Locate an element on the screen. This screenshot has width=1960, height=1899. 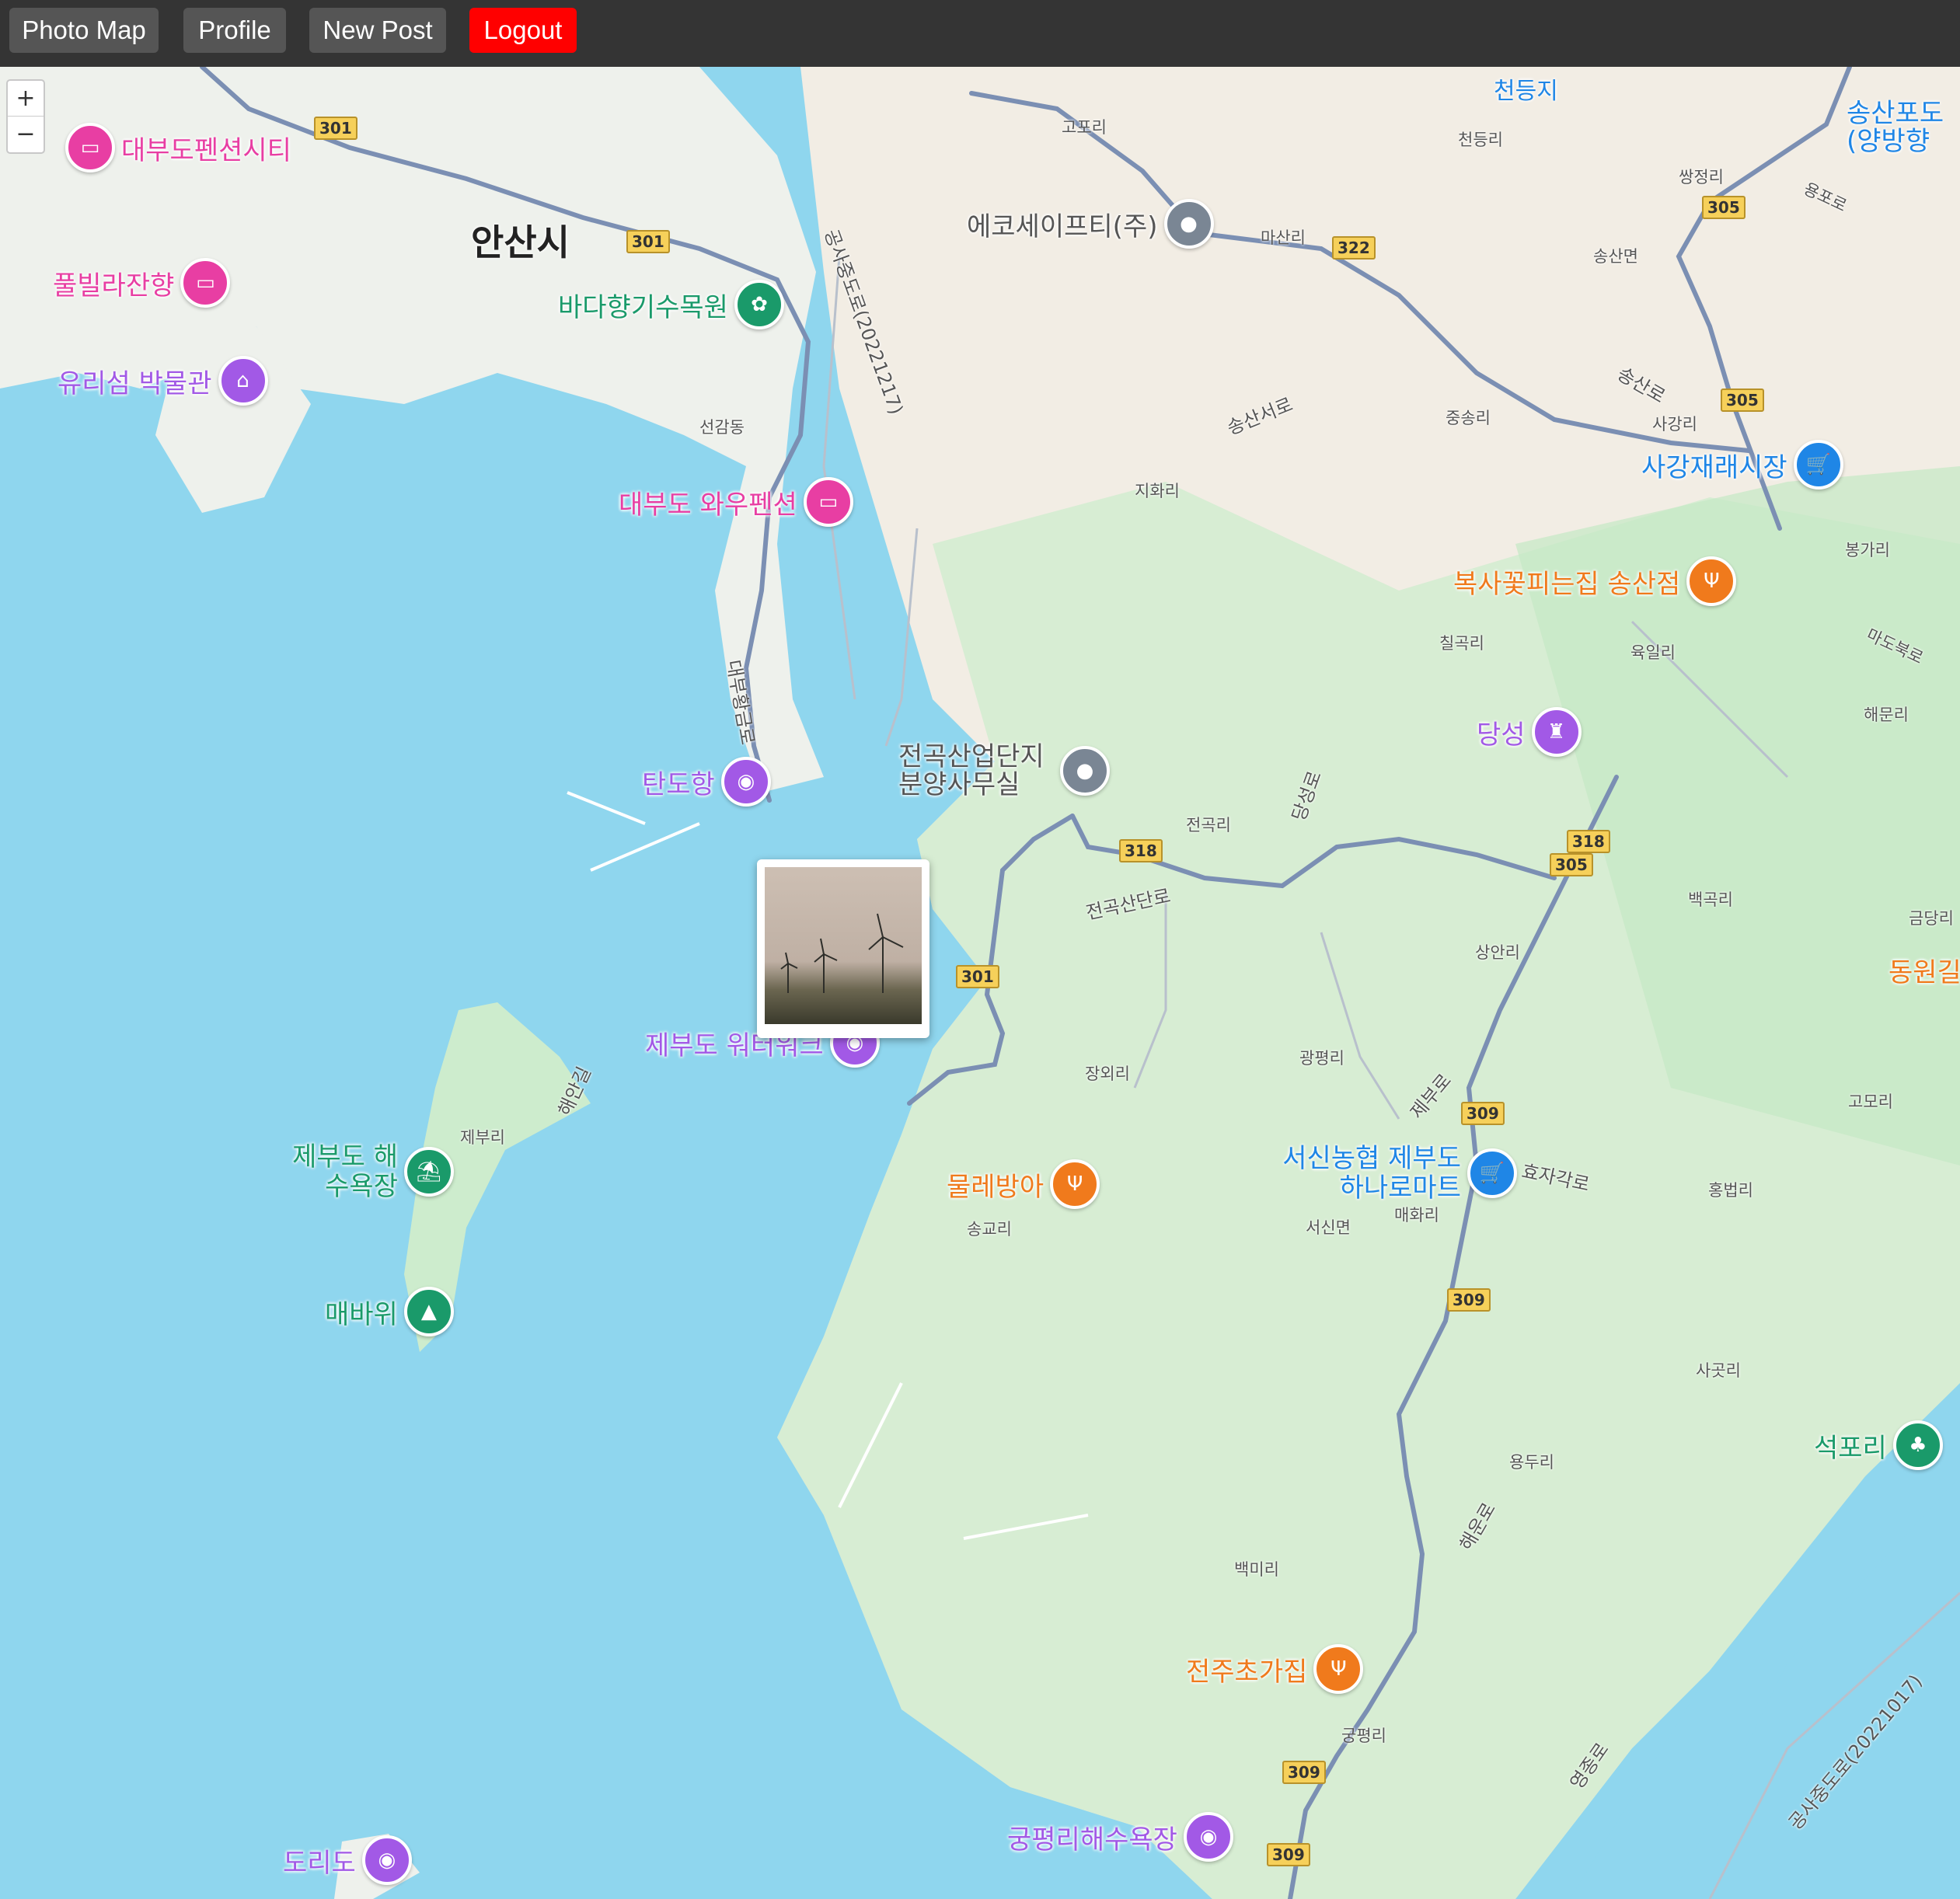
profile-button: Profile is located at coordinates (234, 31).